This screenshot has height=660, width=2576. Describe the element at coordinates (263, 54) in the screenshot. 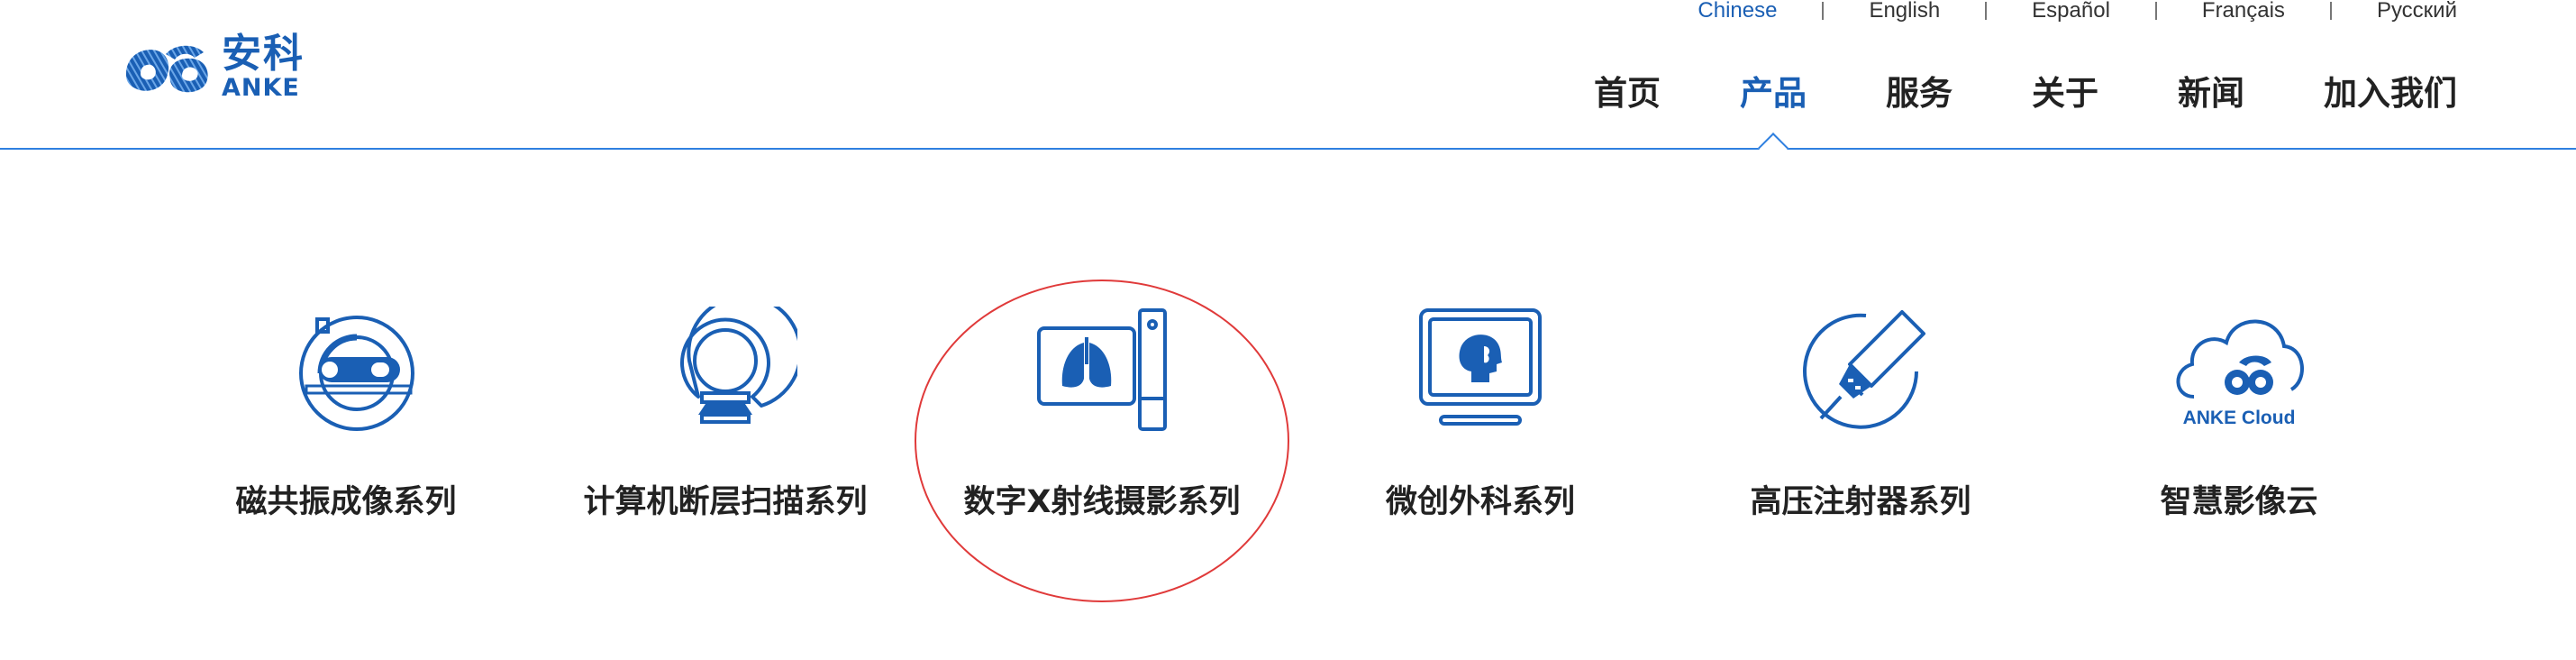

I see `brand-name-cn: 安科` at that location.